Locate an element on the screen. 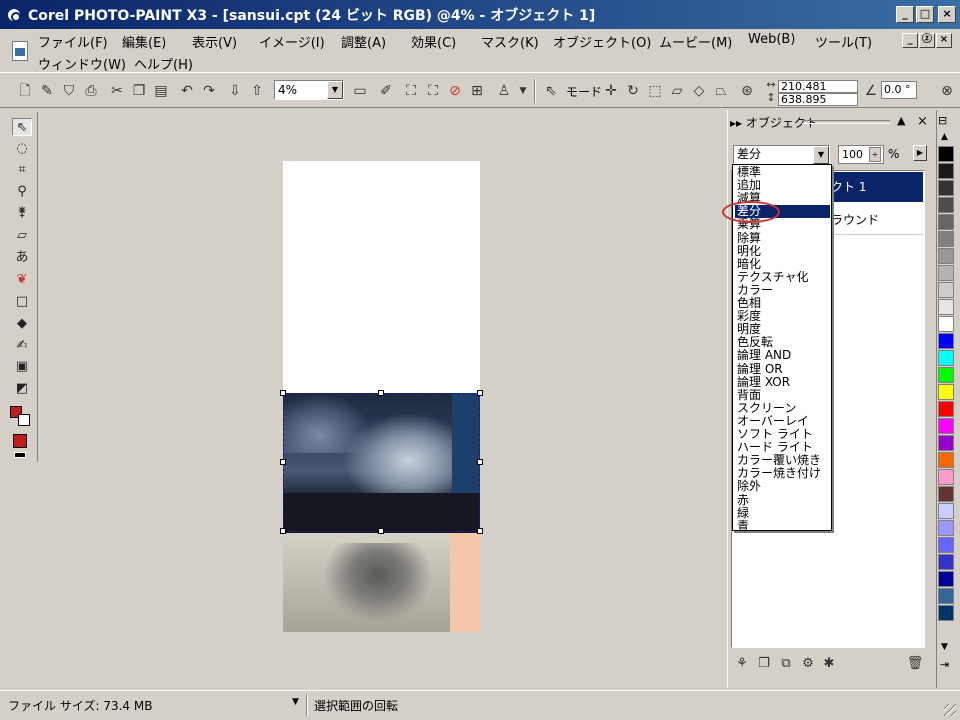  mask-brush-icon: ✐ is located at coordinates (386, 91).